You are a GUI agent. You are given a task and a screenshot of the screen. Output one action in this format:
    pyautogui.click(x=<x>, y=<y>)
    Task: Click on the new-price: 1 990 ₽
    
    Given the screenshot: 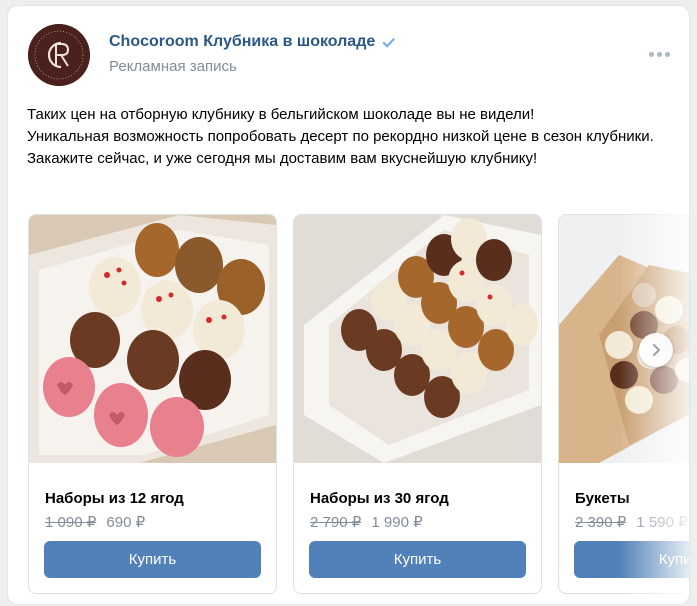 What is the action you would take?
    pyautogui.click(x=397, y=522)
    